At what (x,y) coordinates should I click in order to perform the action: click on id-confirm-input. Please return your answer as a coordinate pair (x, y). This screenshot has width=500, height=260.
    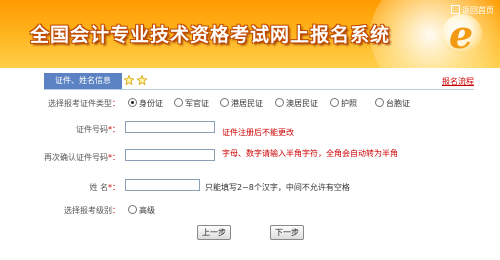
    Looking at the image, I should click on (170, 155).